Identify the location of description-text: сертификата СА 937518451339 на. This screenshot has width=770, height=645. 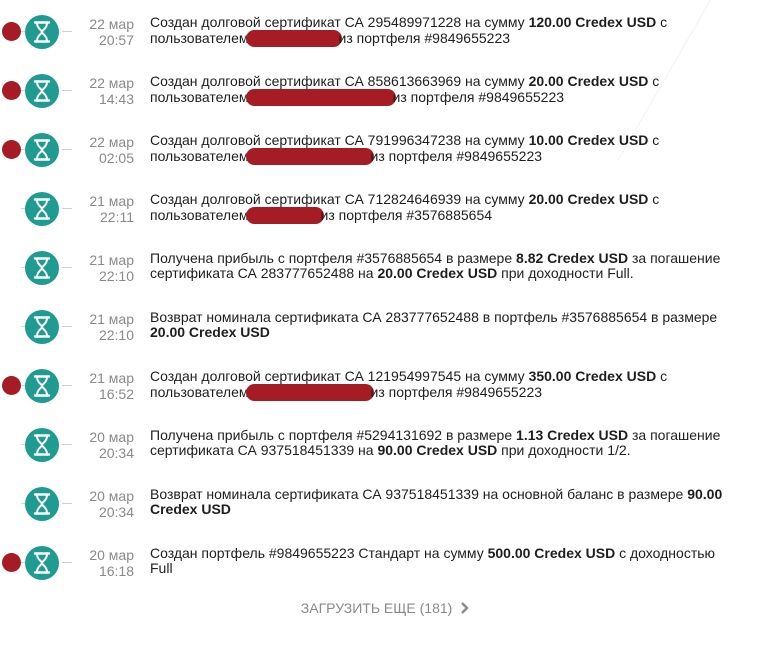
(264, 450).